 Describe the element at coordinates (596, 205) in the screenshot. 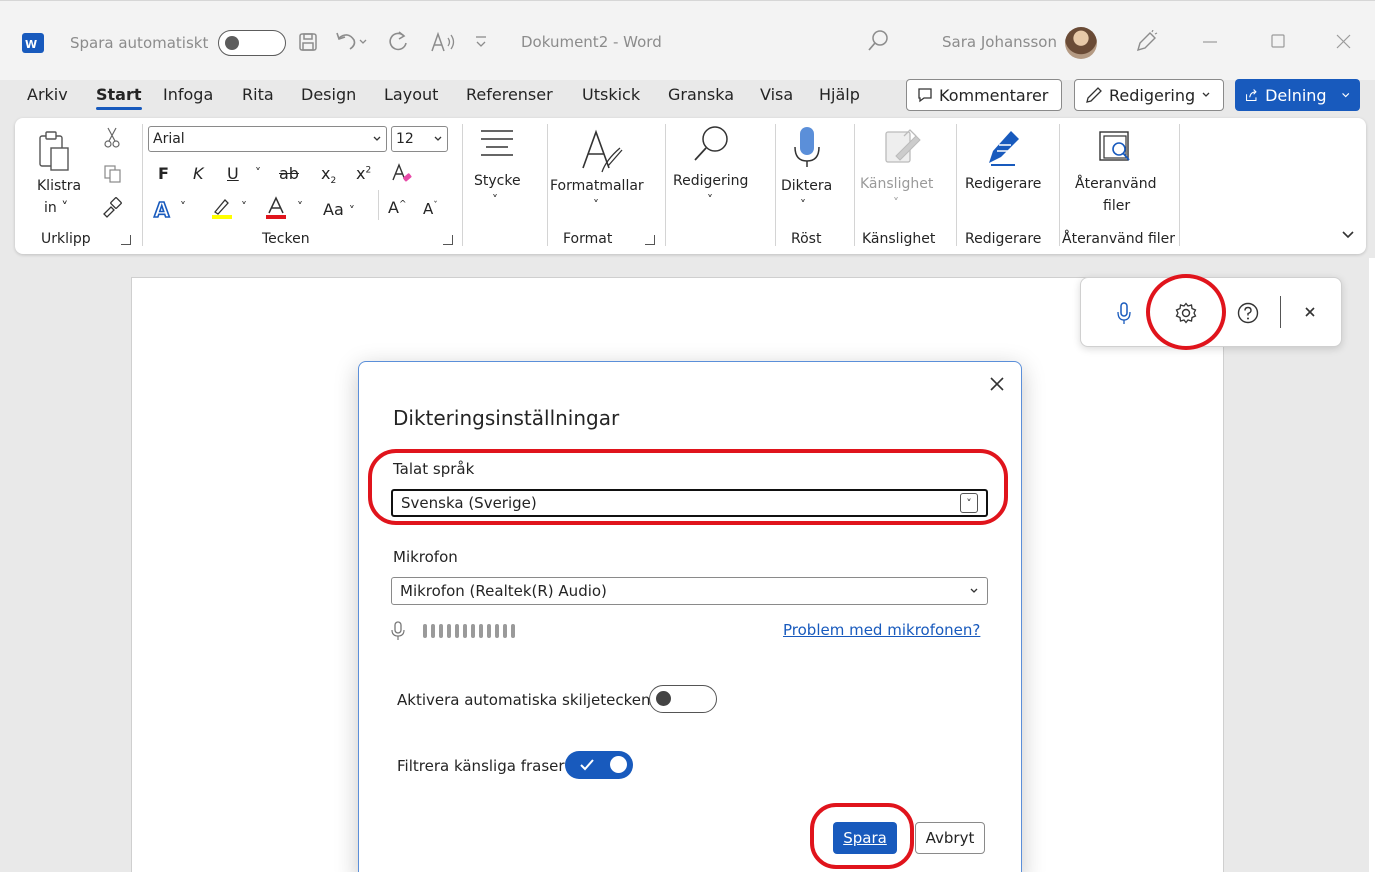

I see `styles-dropdown-icon: ˅` at that location.